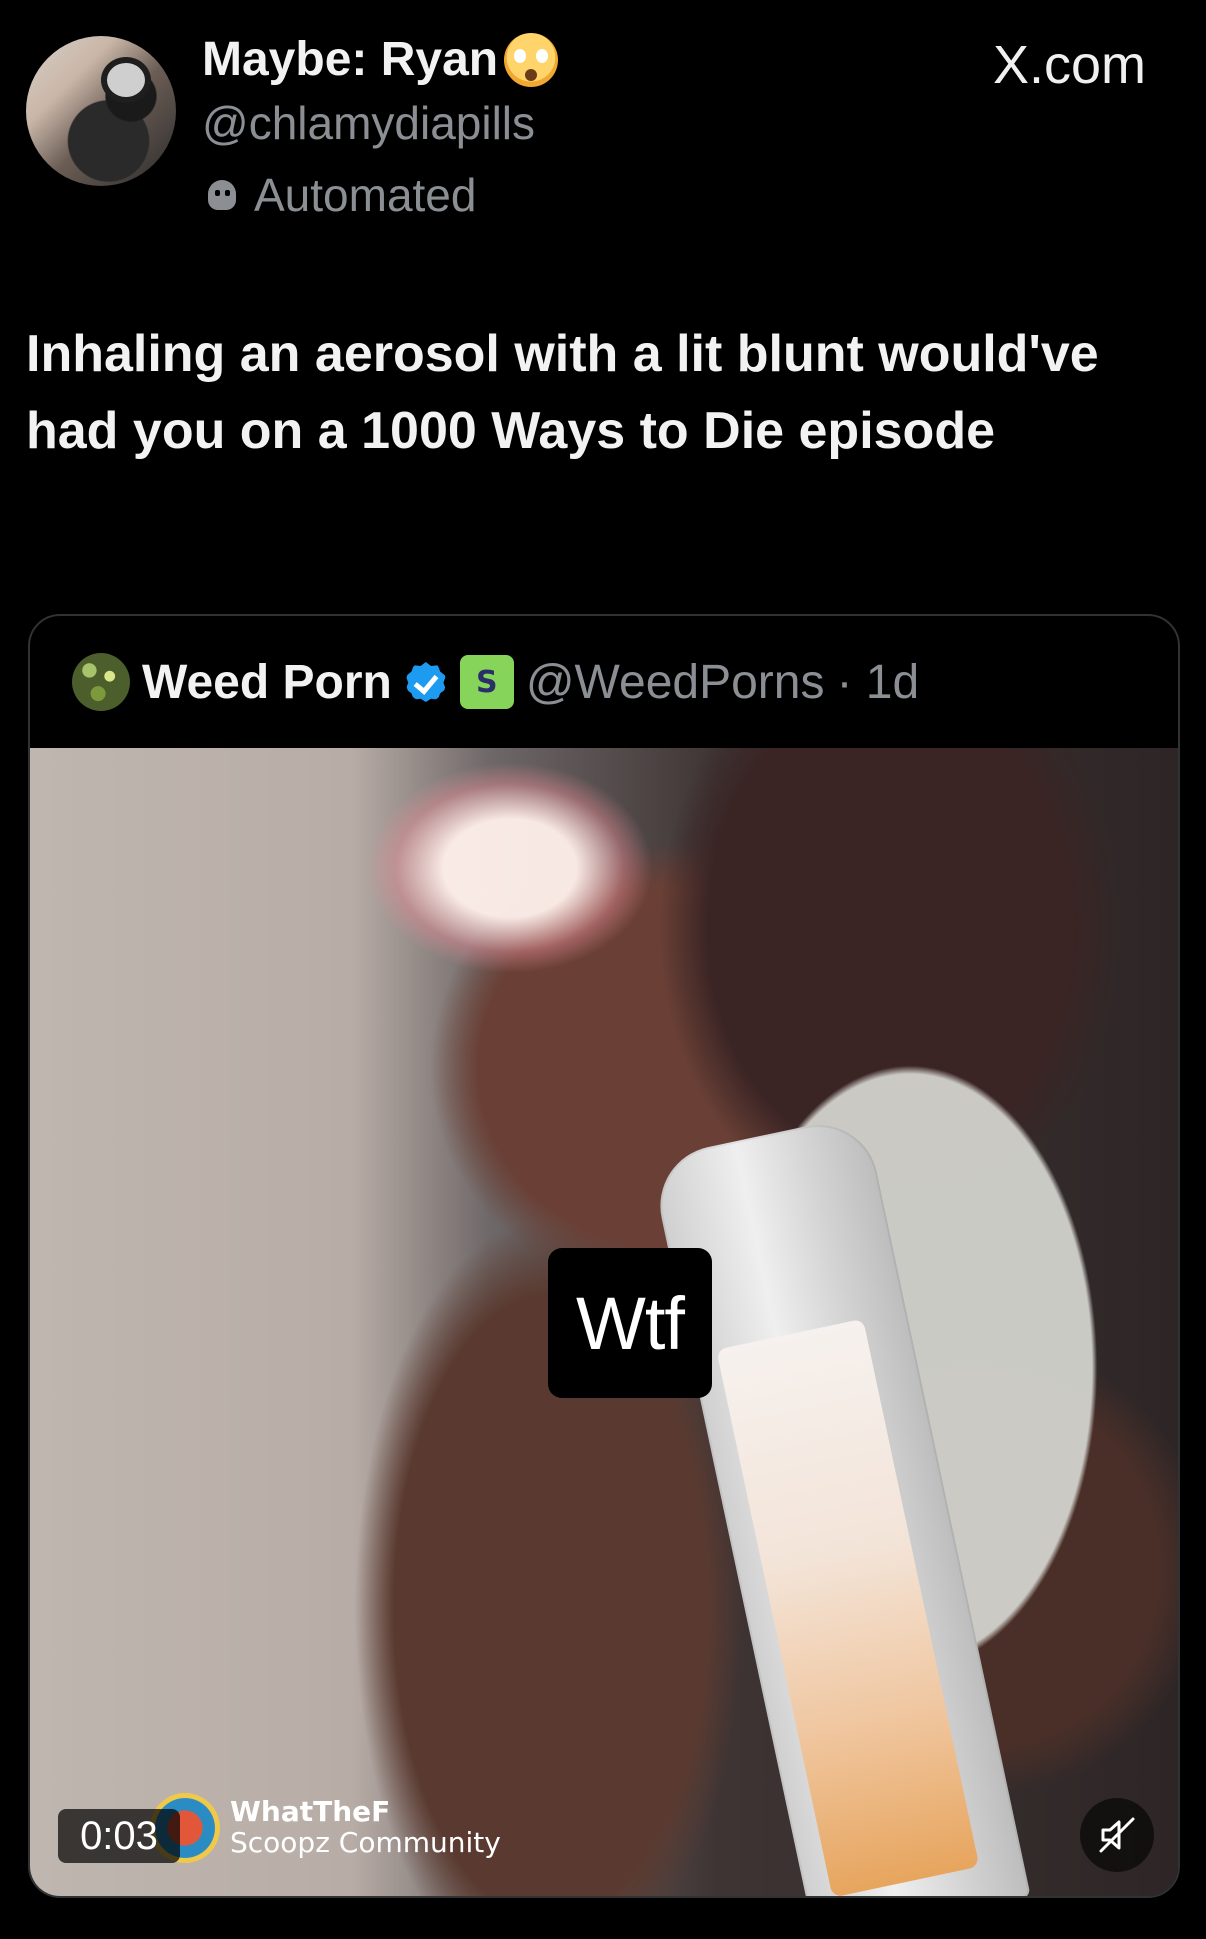 This screenshot has height=1939, width=1206. What do you see at coordinates (222, 195) in the screenshot?
I see `bot-icon` at bounding box center [222, 195].